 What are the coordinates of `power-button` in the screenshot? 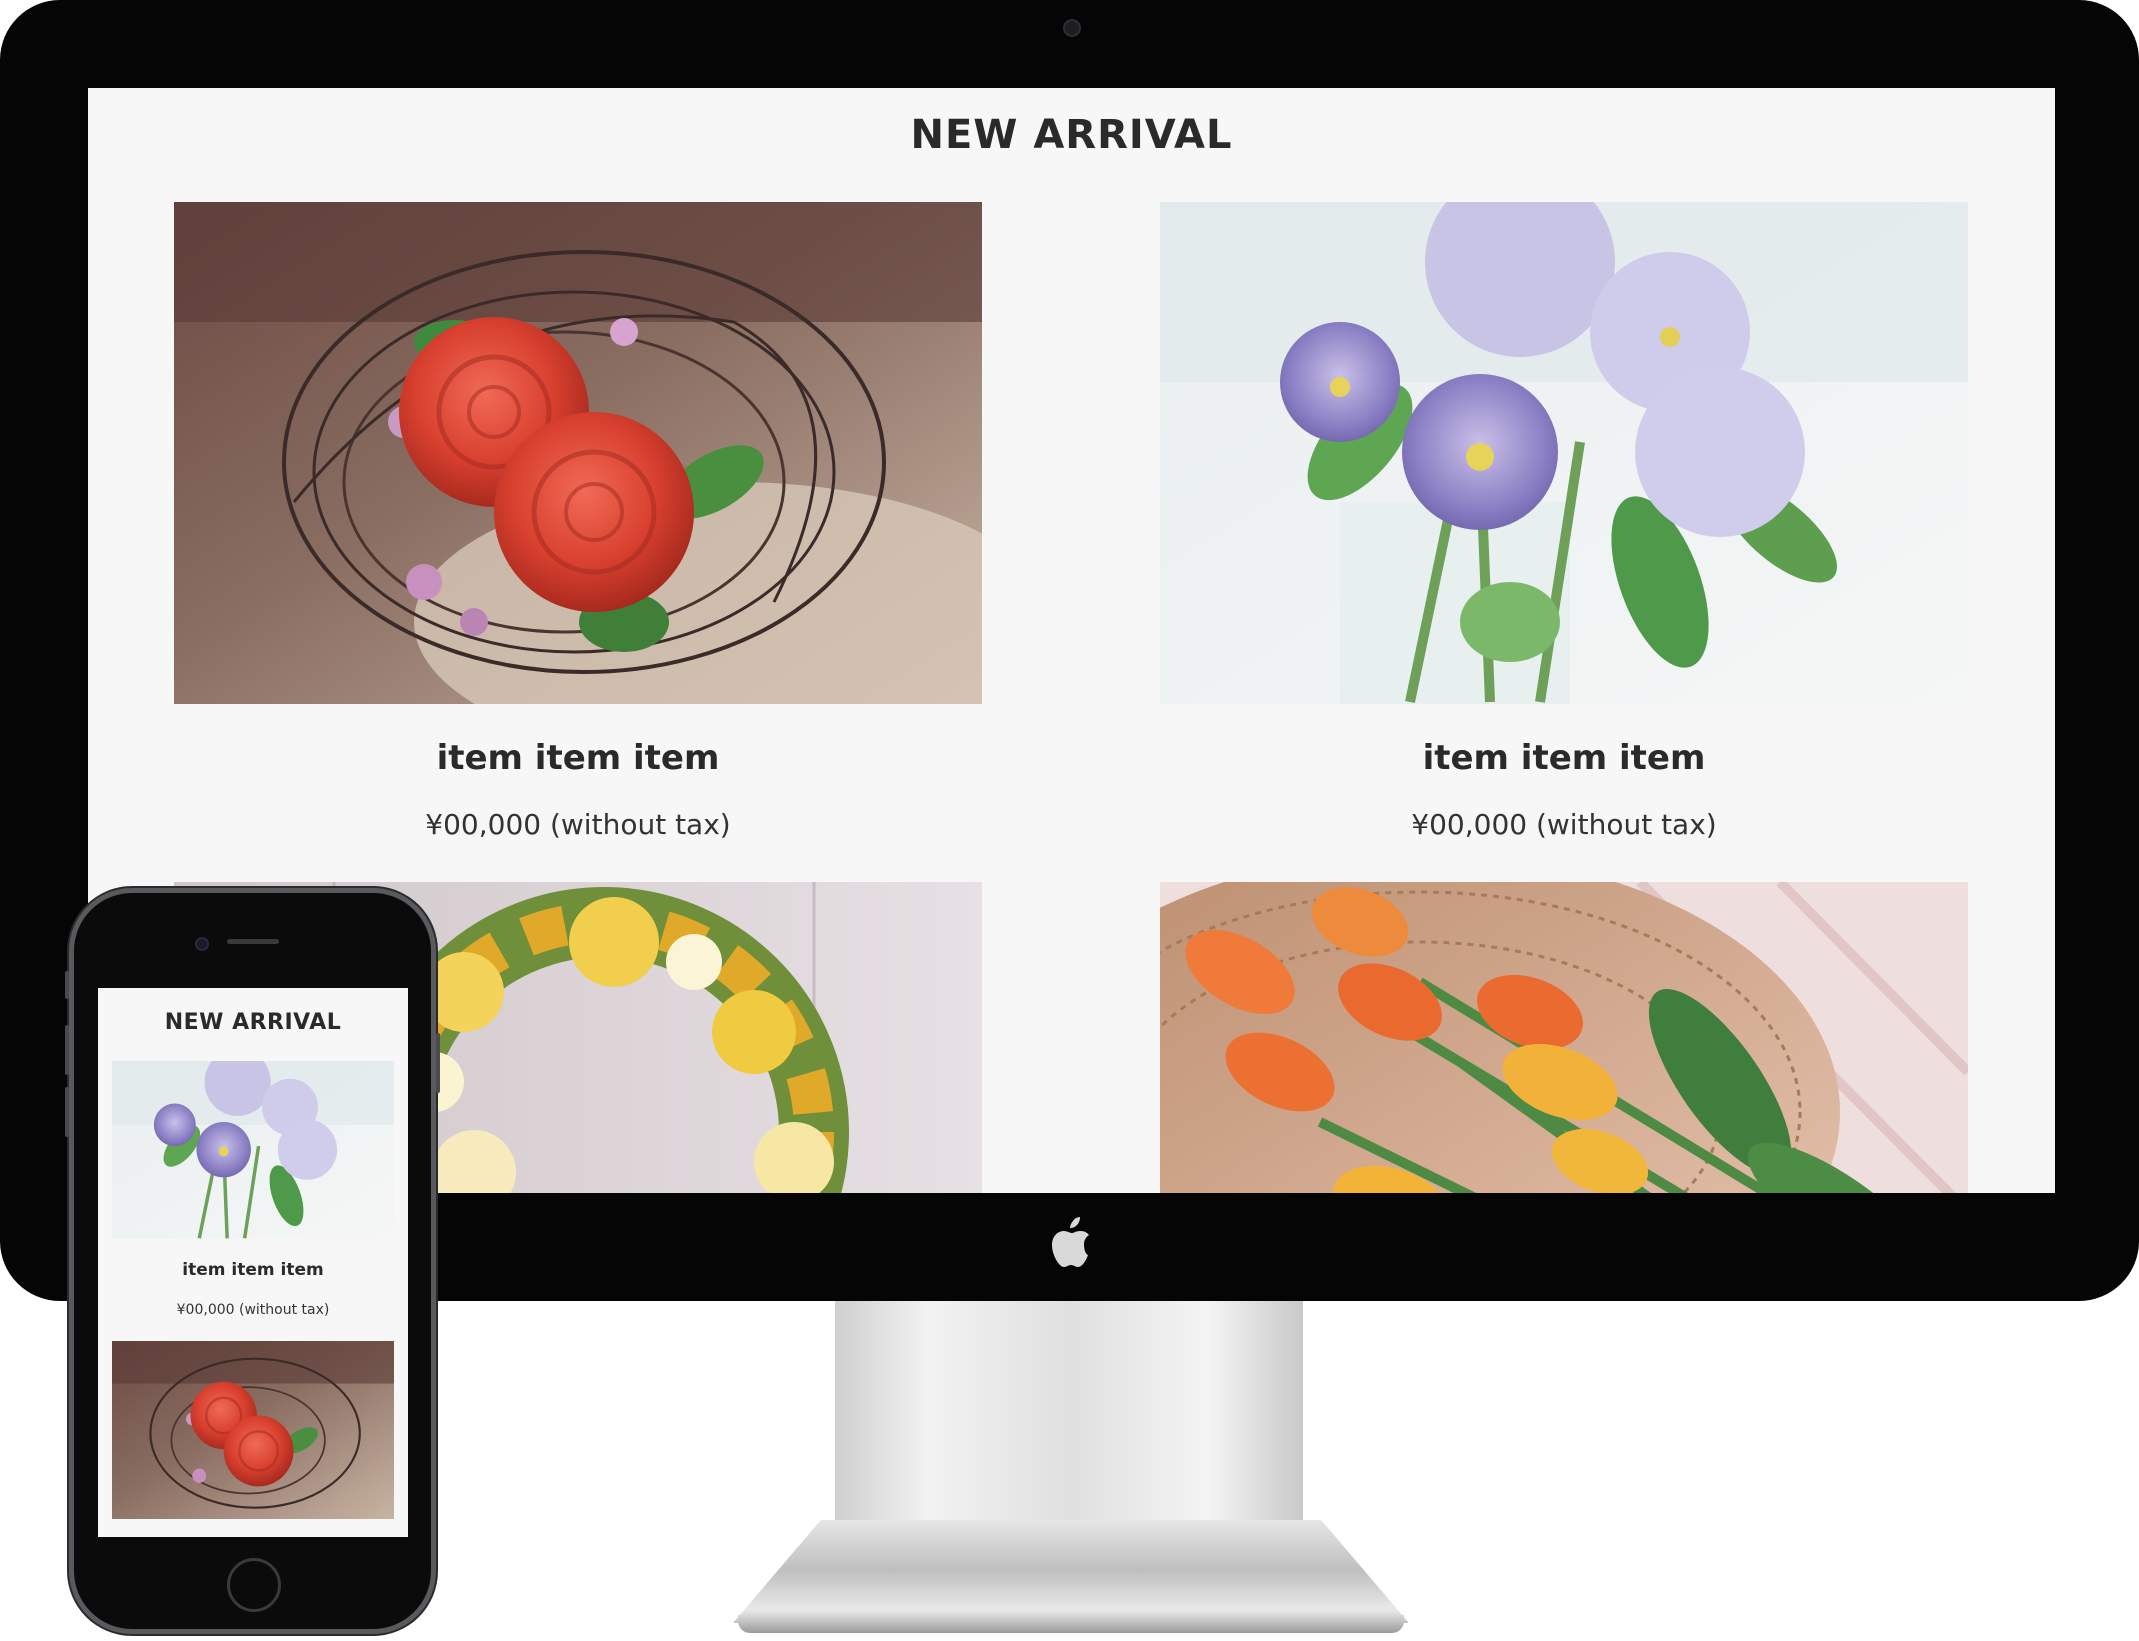 It's located at (438, 1063).